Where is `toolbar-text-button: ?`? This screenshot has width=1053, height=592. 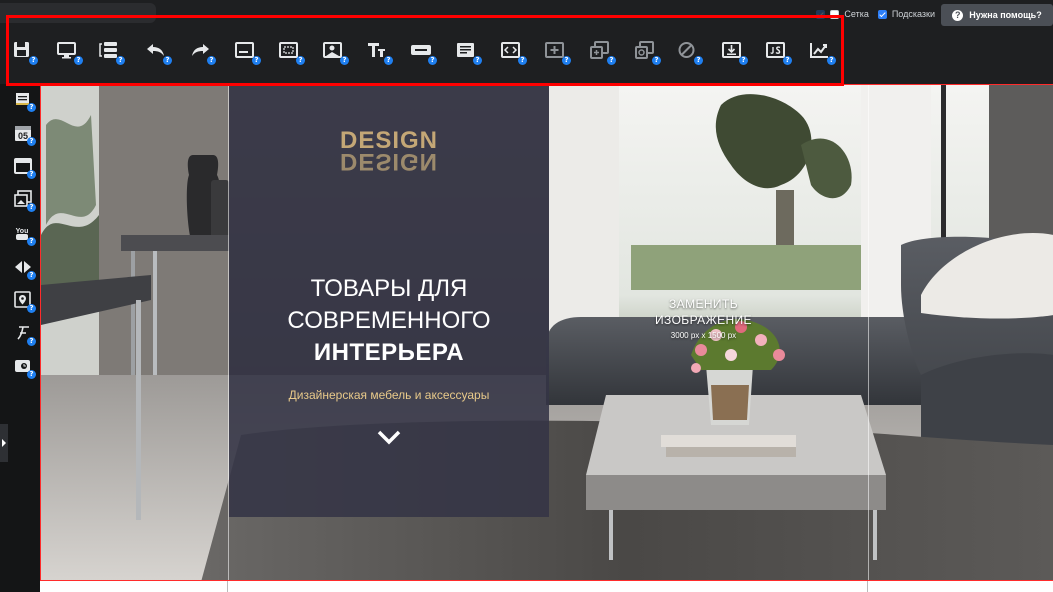
toolbar-text-button: ? is located at coordinates (379, 52).